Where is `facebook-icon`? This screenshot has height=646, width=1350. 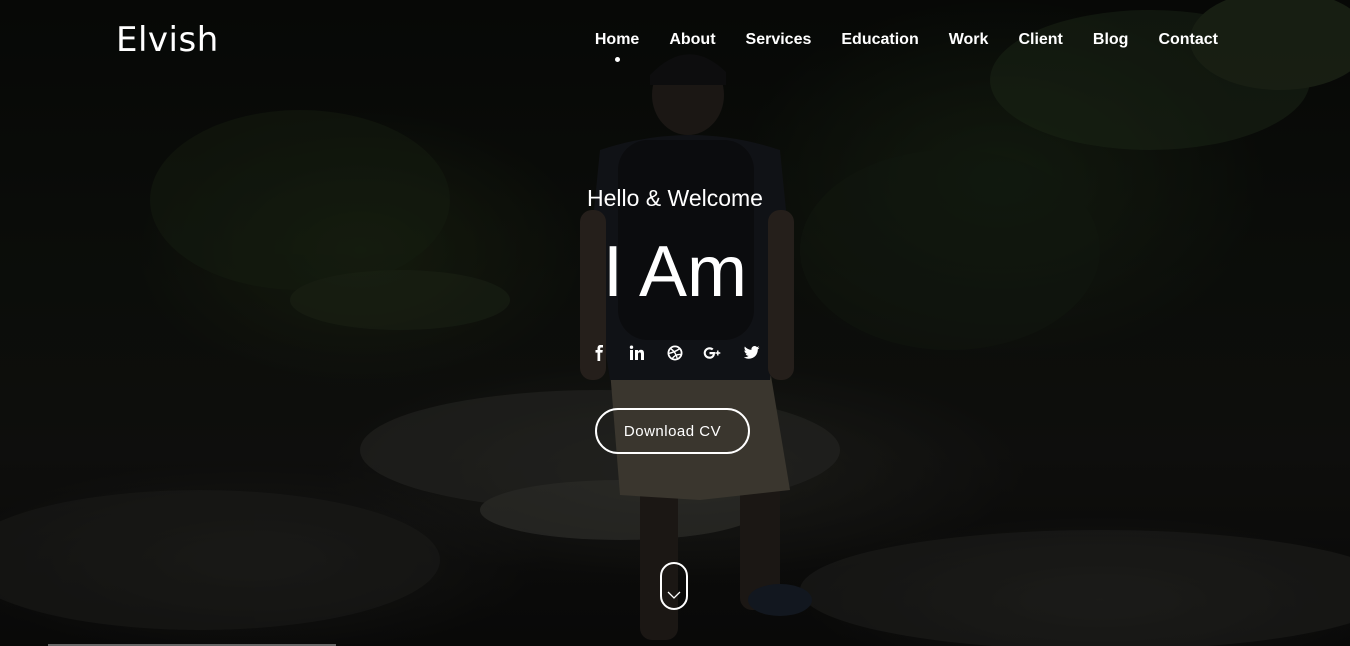
facebook-icon is located at coordinates (599, 353).